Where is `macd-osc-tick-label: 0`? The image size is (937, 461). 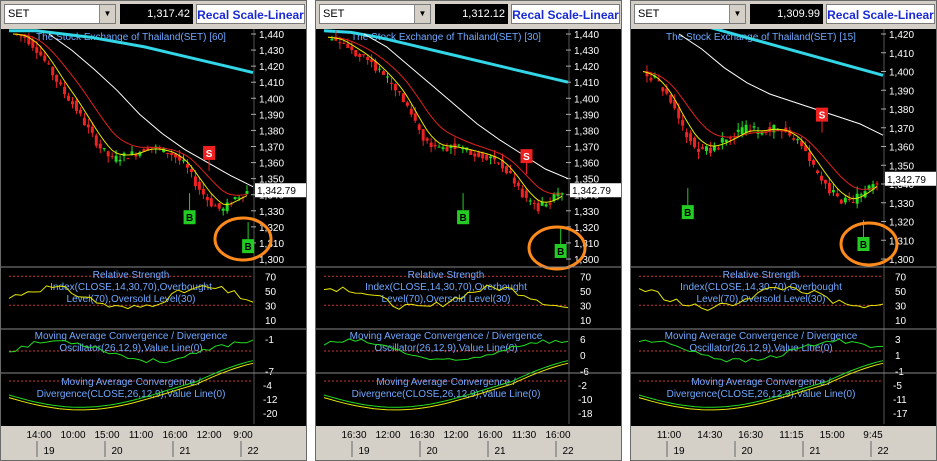
macd-osc-tick-label: 0 is located at coordinates (583, 356).